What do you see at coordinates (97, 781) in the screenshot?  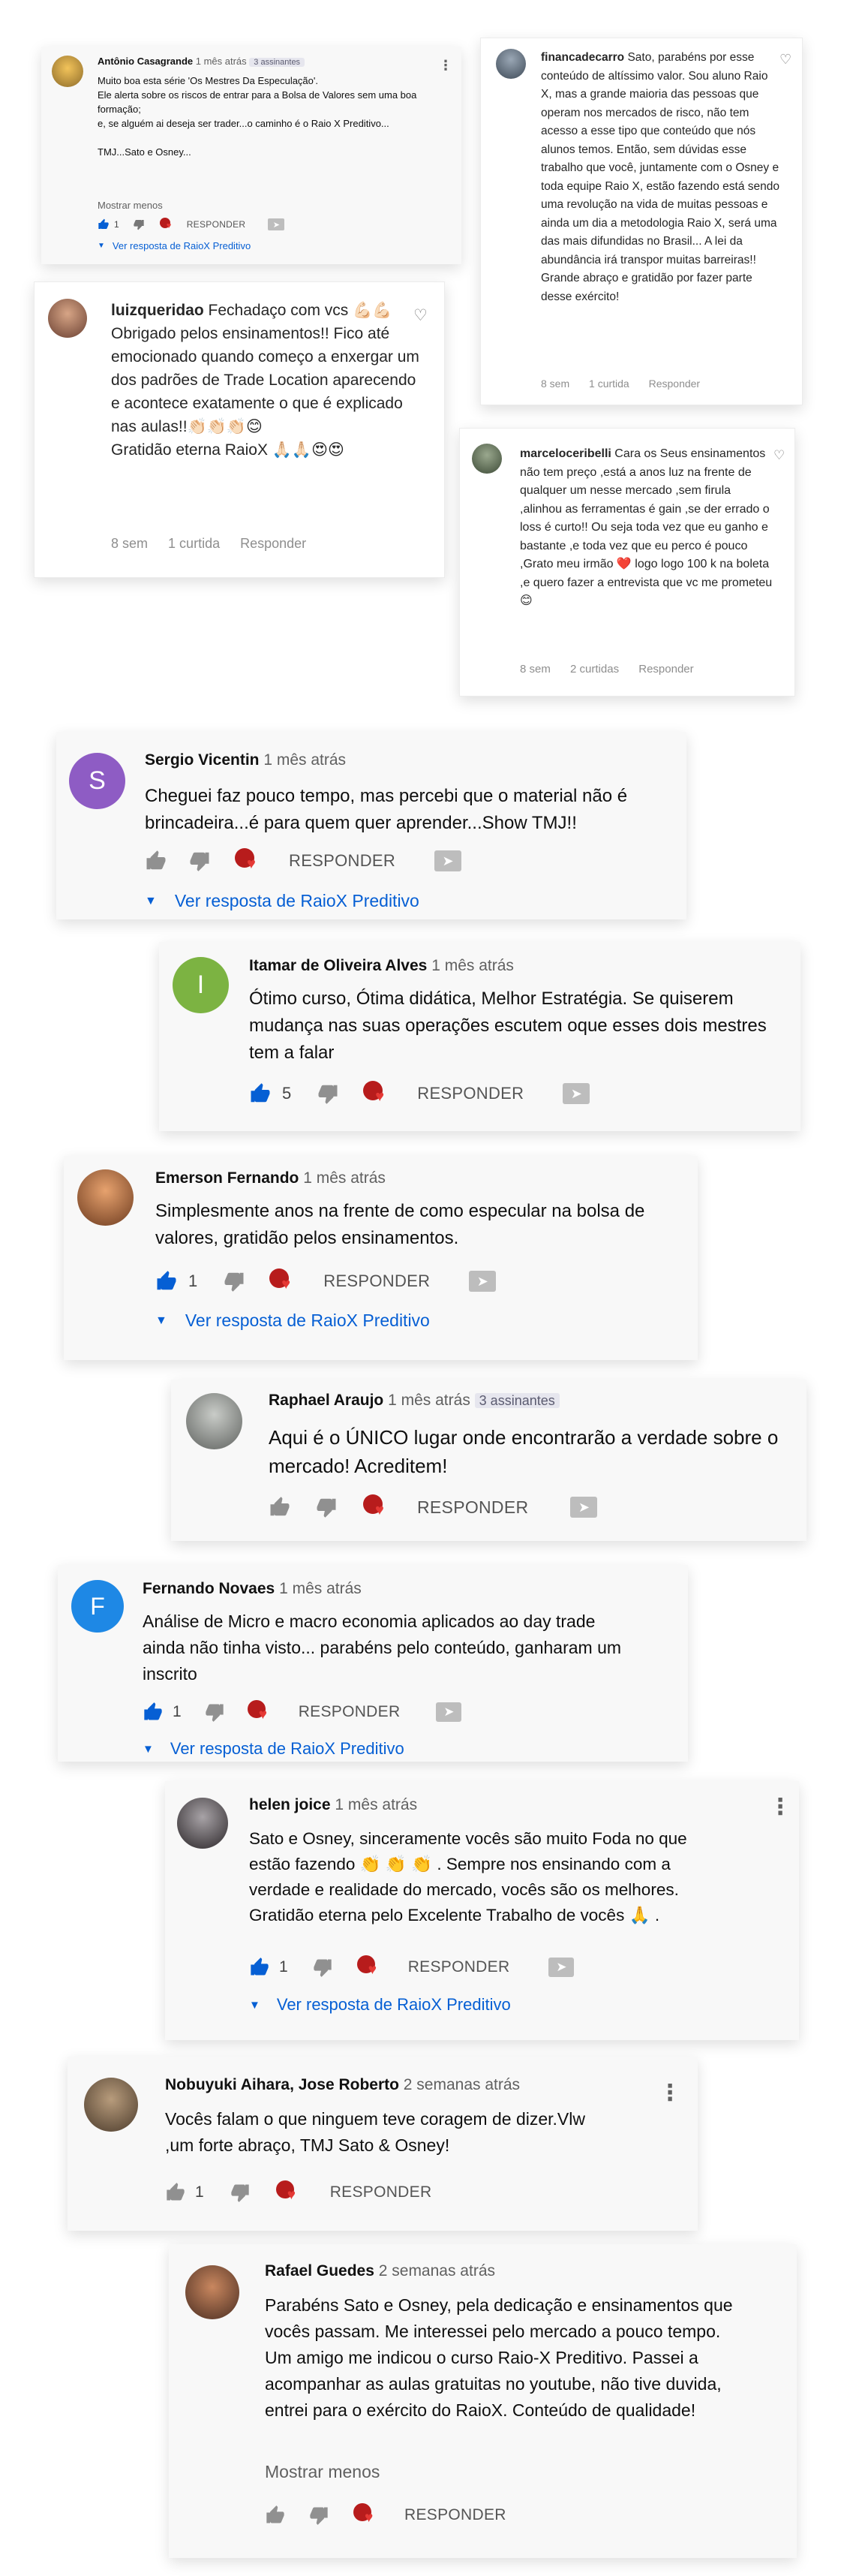 I see `avatar: S` at bounding box center [97, 781].